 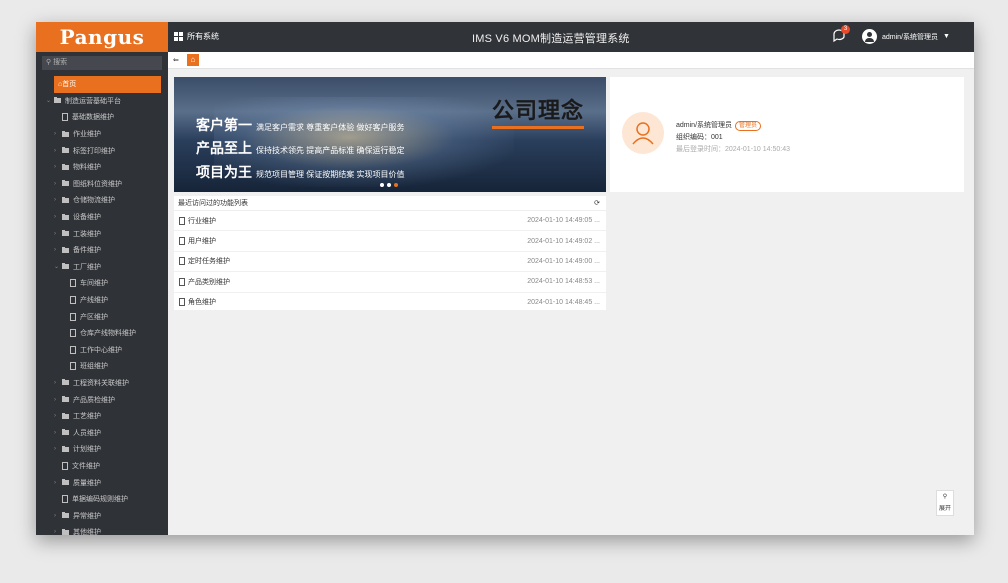 I want to click on expand-button: ⚲ 展开, so click(x=945, y=503).